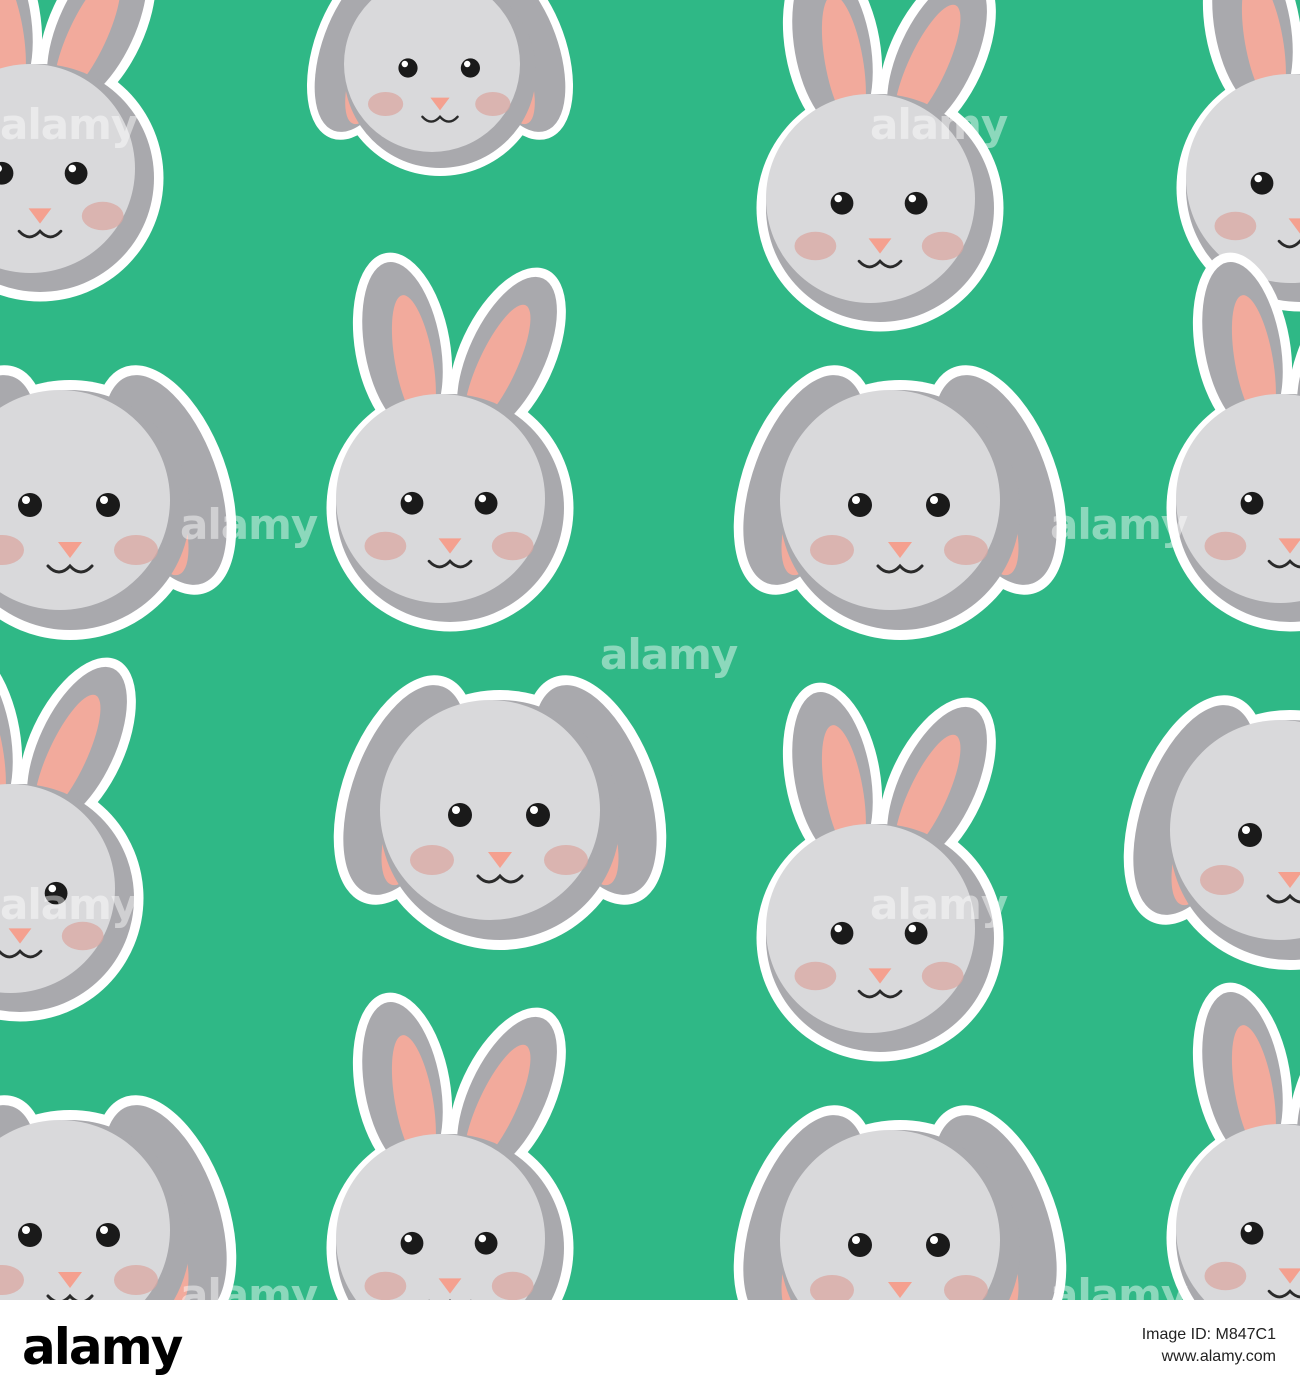 The image size is (1300, 1390). What do you see at coordinates (1218, 1356) in the screenshot?
I see `footer-site: www.alamy.com` at bounding box center [1218, 1356].